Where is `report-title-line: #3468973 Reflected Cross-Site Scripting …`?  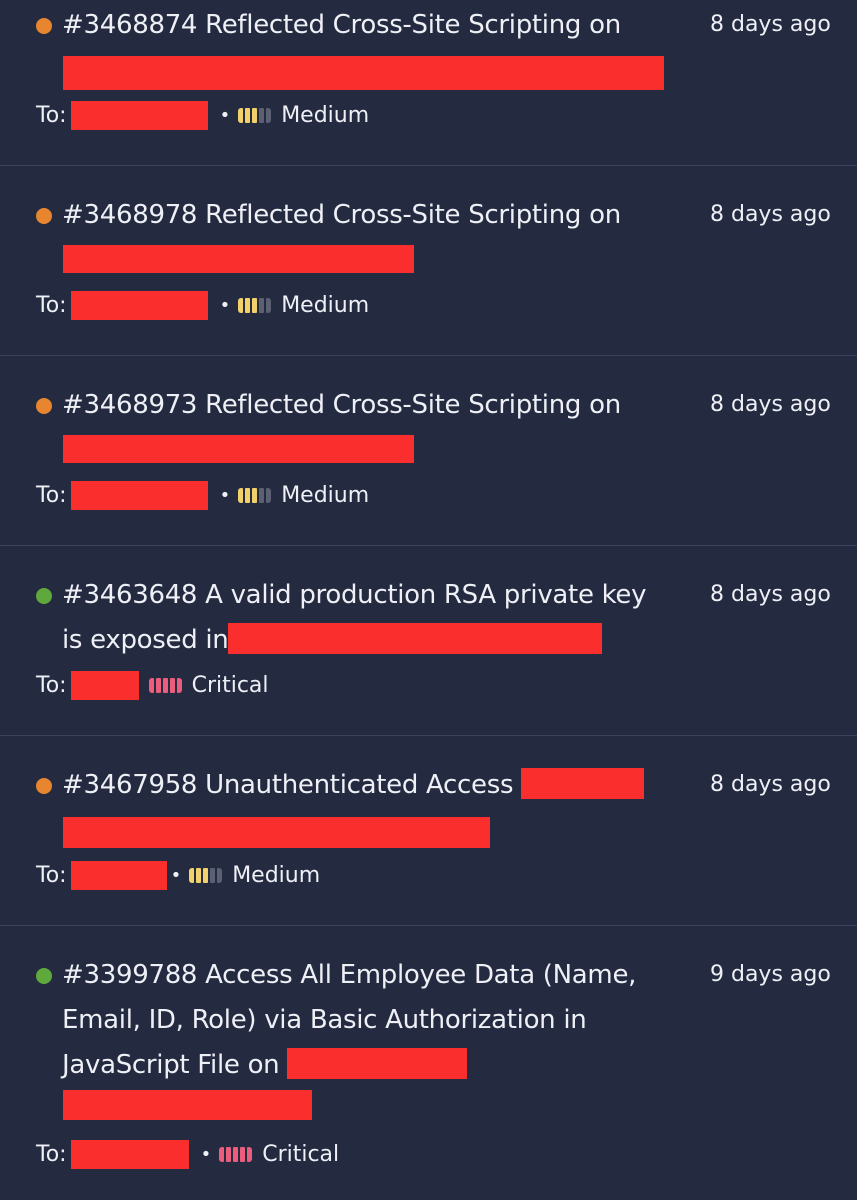 report-title-line: #3468973 Reflected Cross-Site Scripting … is located at coordinates (341, 405).